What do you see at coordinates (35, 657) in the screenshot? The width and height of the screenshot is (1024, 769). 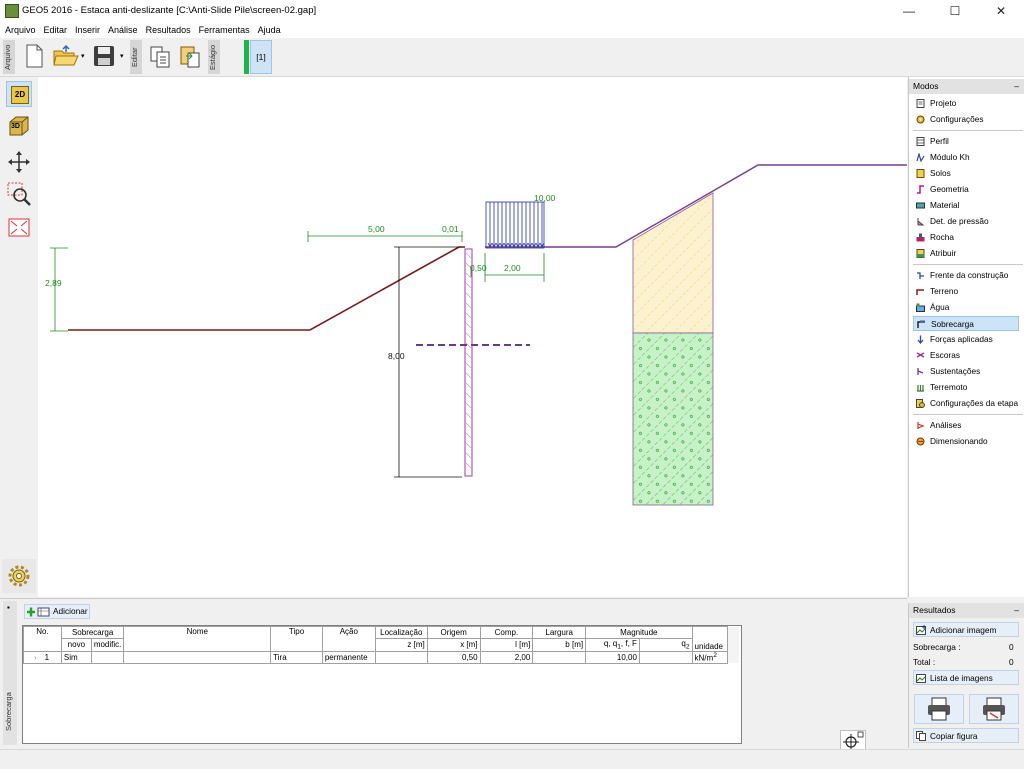 I see `row-expand-icon: ›` at bounding box center [35, 657].